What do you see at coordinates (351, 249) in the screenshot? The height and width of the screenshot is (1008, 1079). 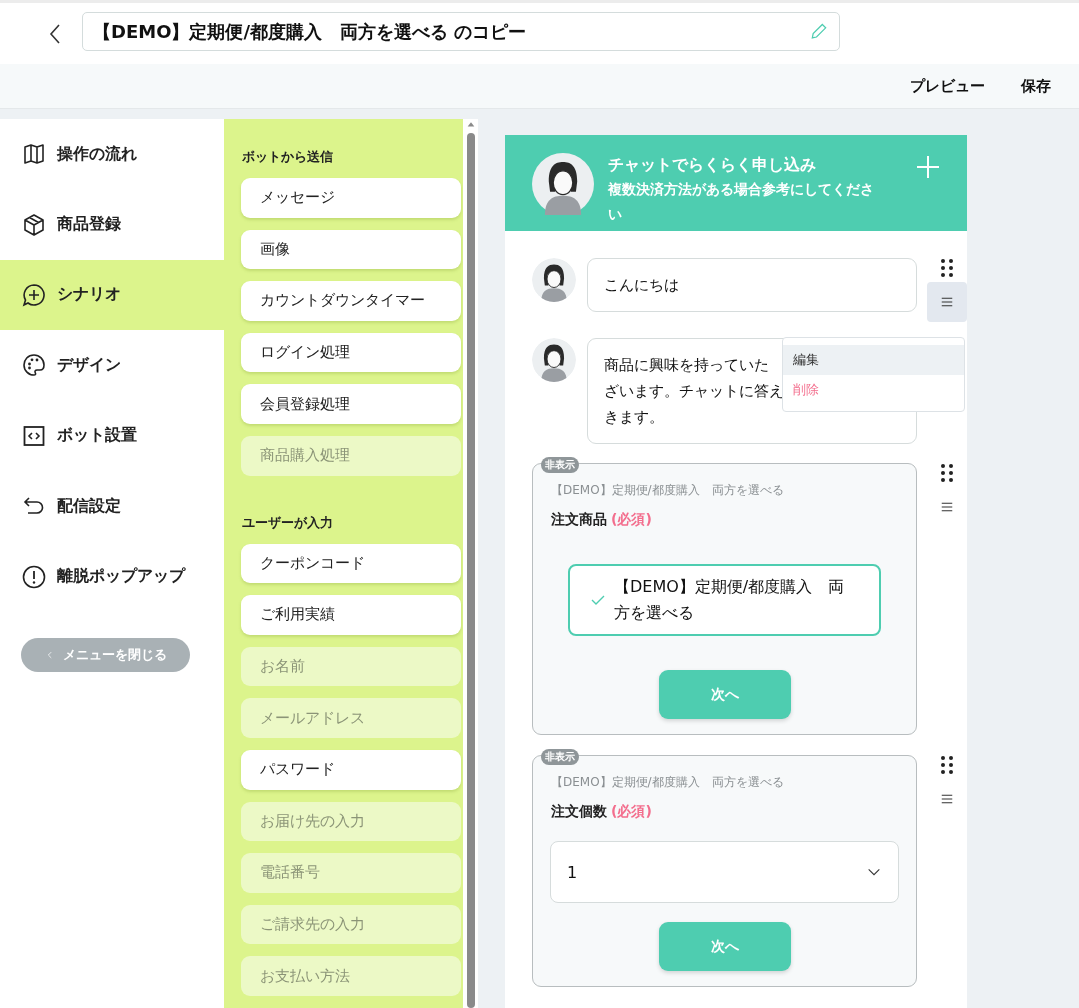 I see `palette-item: 画像` at bounding box center [351, 249].